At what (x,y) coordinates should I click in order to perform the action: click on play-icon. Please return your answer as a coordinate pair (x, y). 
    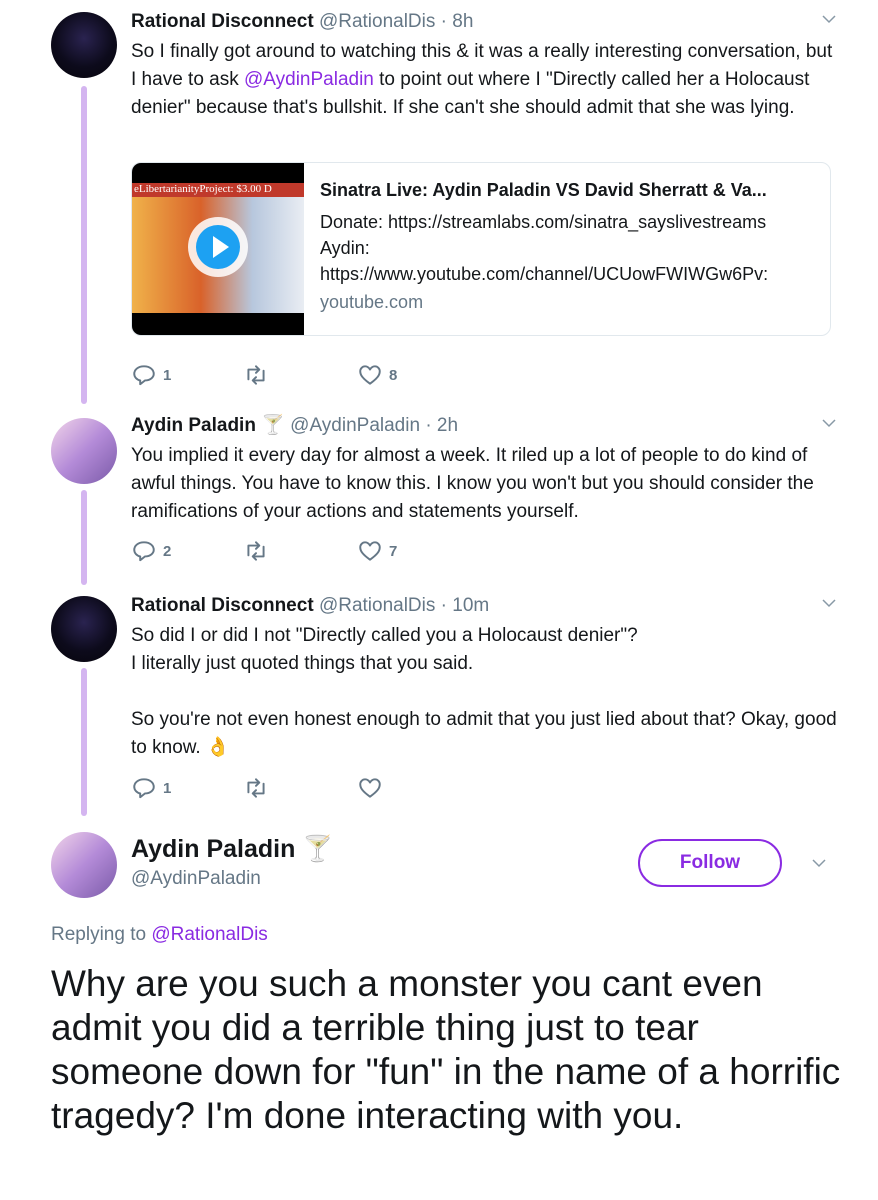
    Looking at the image, I should click on (218, 247).